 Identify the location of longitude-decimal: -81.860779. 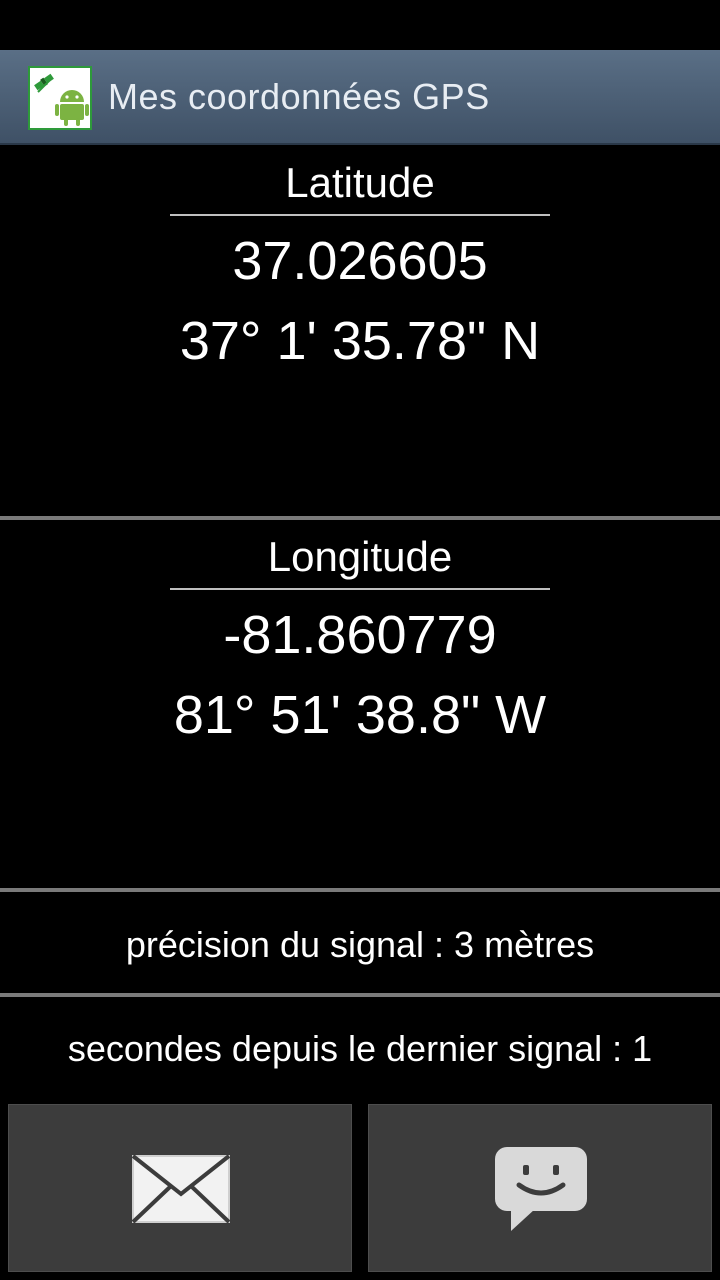
(360, 635).